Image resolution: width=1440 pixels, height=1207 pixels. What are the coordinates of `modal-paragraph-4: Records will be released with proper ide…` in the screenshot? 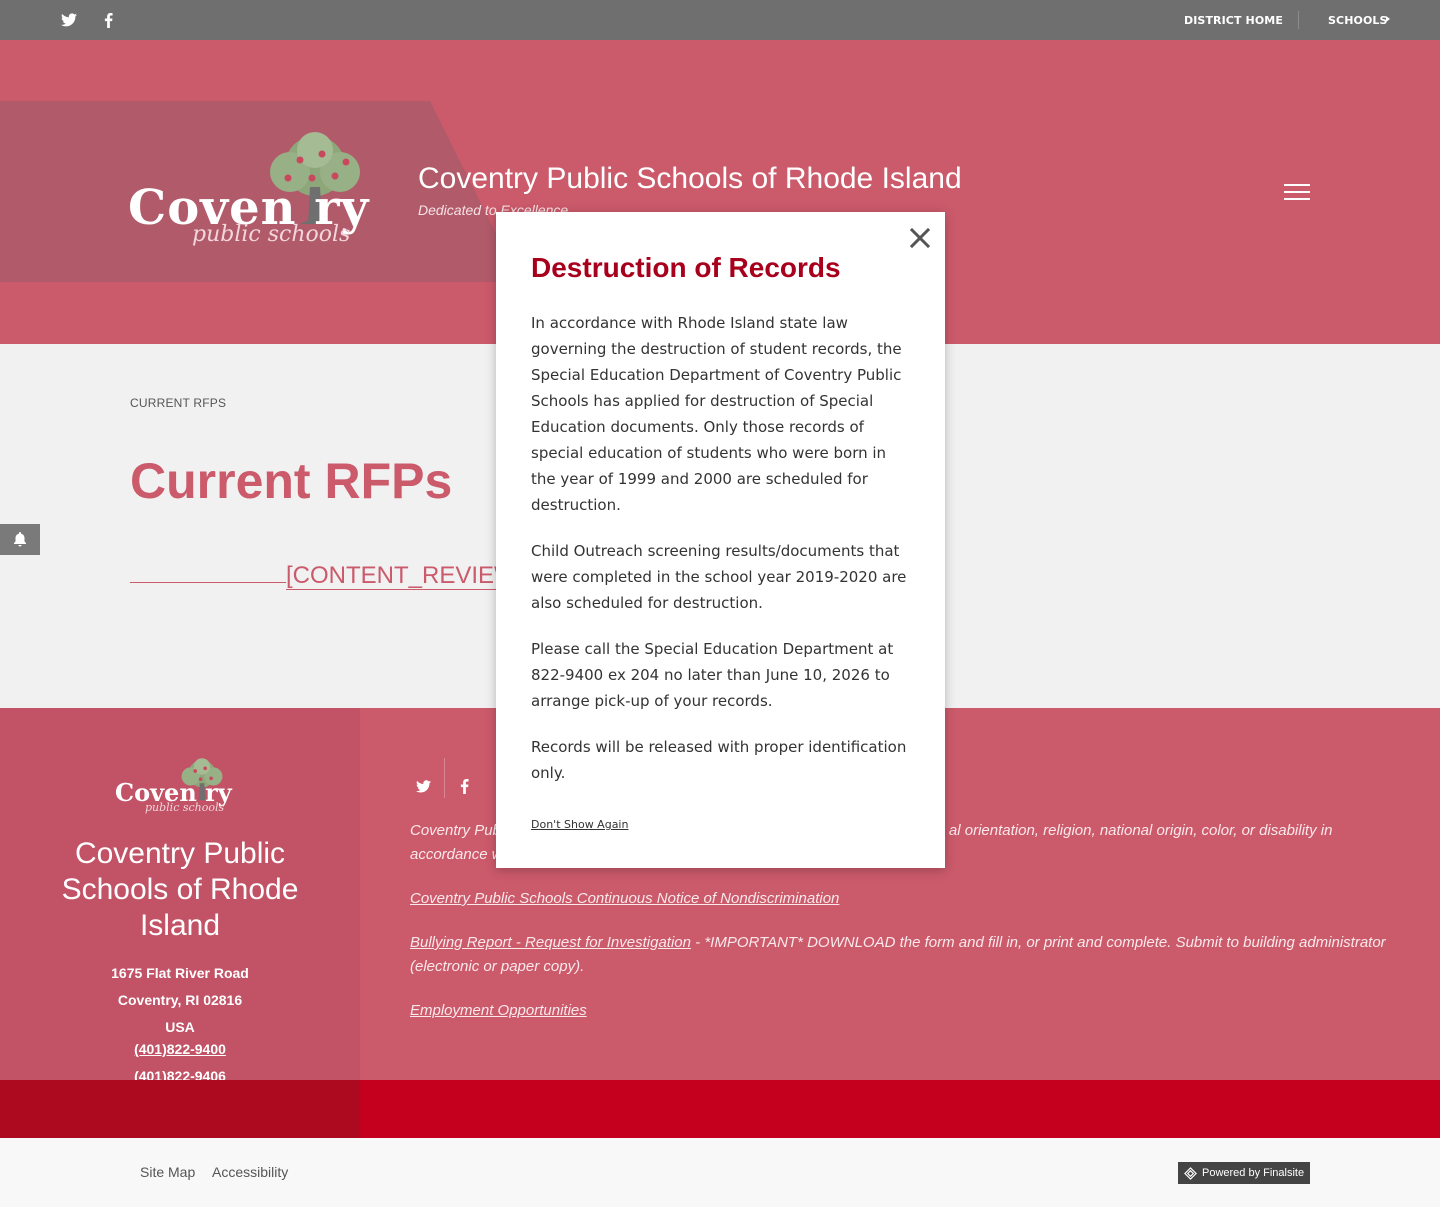 It's located at (719, 760).